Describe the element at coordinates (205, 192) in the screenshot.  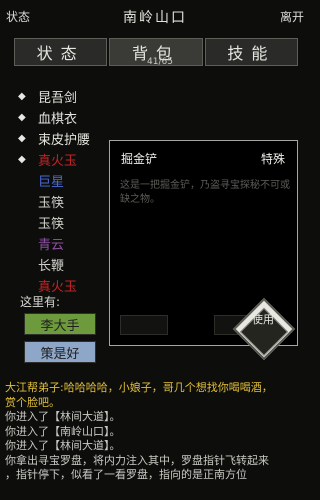
I see `item-description: 这是一把掘金铲，乃盗寻宝探秘不可或缺之物。` at that location.